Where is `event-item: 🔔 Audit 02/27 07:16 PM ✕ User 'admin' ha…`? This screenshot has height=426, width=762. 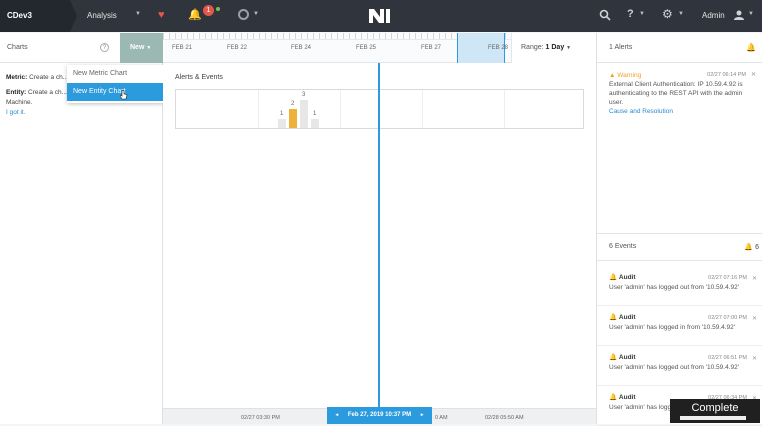
event-item: 🔔 Audit 02/27 07:16 PM ✕ User 'admin' ha… is located at coordinates (679, 286).